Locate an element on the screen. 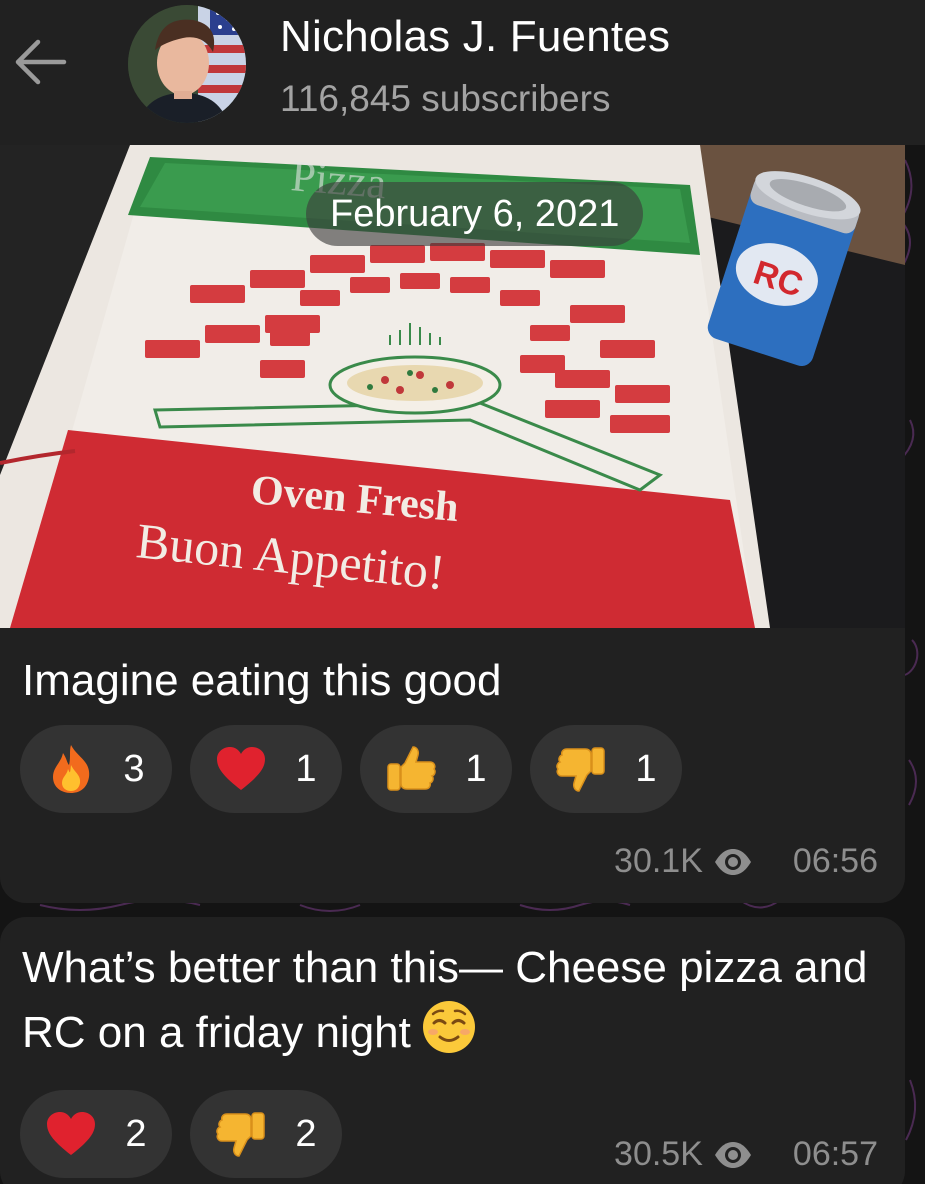 The image size is (925, 1184). channel-avatar is located at coordinates (187, 64).